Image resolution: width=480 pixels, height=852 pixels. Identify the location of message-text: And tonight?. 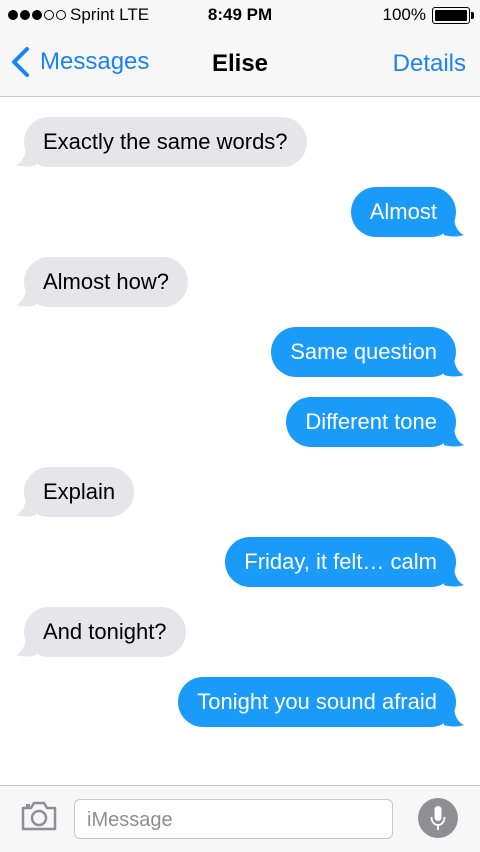
(105, 631).